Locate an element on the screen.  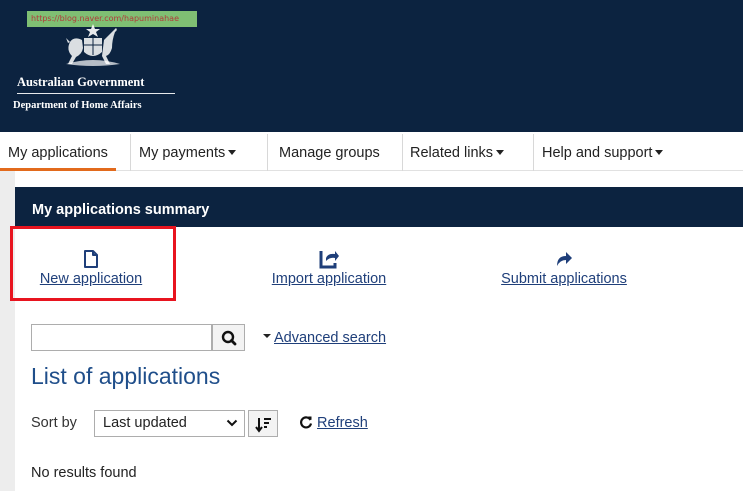
import-icon is located at coordinates (329, 260).